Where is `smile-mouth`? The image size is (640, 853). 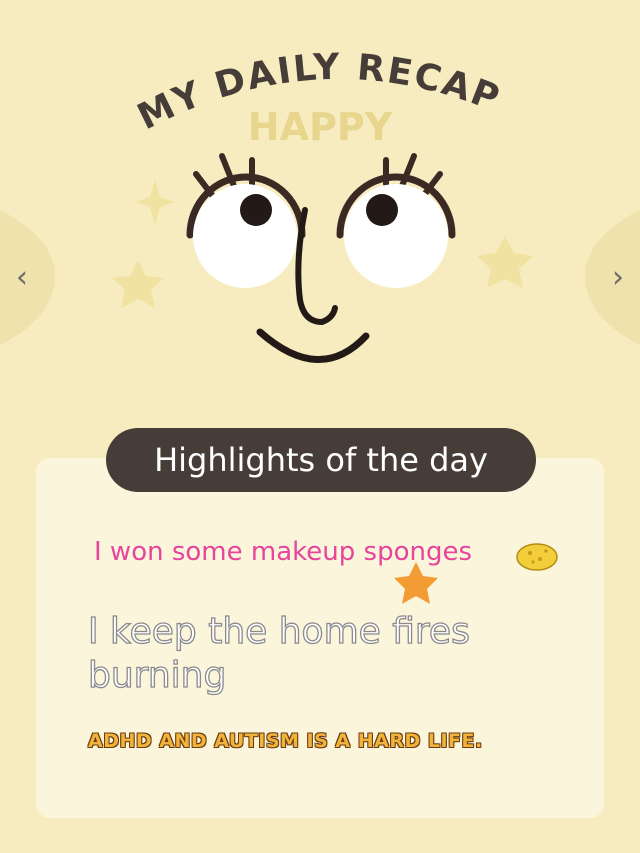 smile-mouth is located at coordinates (313, 345).